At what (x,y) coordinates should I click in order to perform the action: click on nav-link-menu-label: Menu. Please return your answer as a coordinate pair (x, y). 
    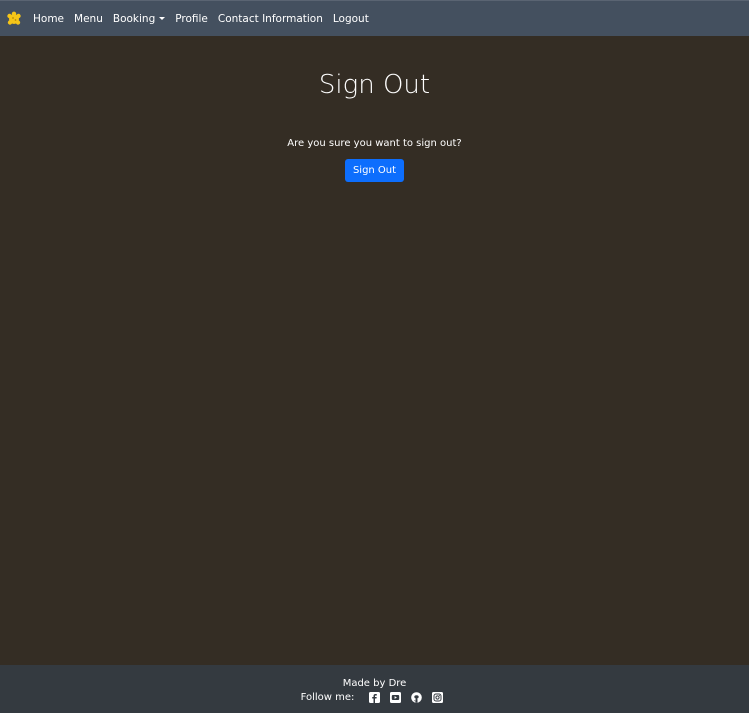
    Looking at the image, I should click on (88, 18).